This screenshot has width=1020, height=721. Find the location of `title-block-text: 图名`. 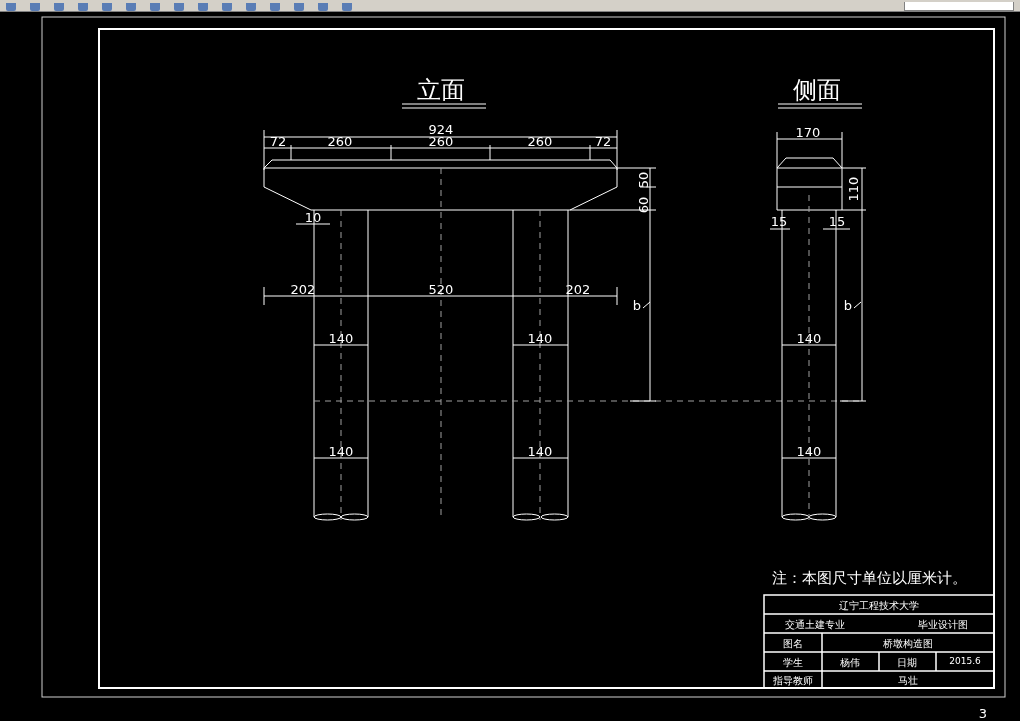

title-block-text: 图名 is located at coordinates (793, 643).